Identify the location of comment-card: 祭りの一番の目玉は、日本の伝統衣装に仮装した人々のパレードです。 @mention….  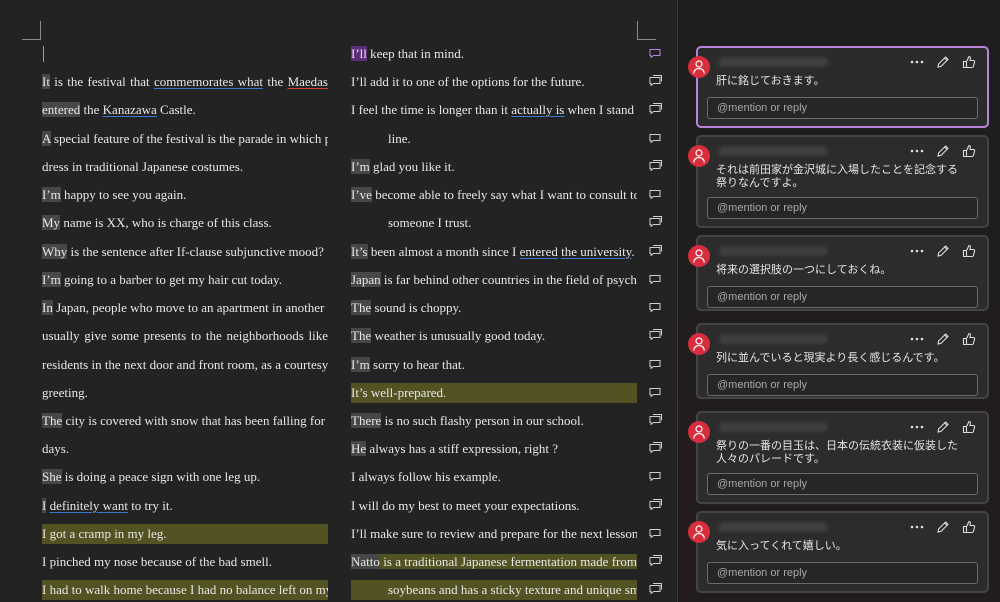
(838, 457).